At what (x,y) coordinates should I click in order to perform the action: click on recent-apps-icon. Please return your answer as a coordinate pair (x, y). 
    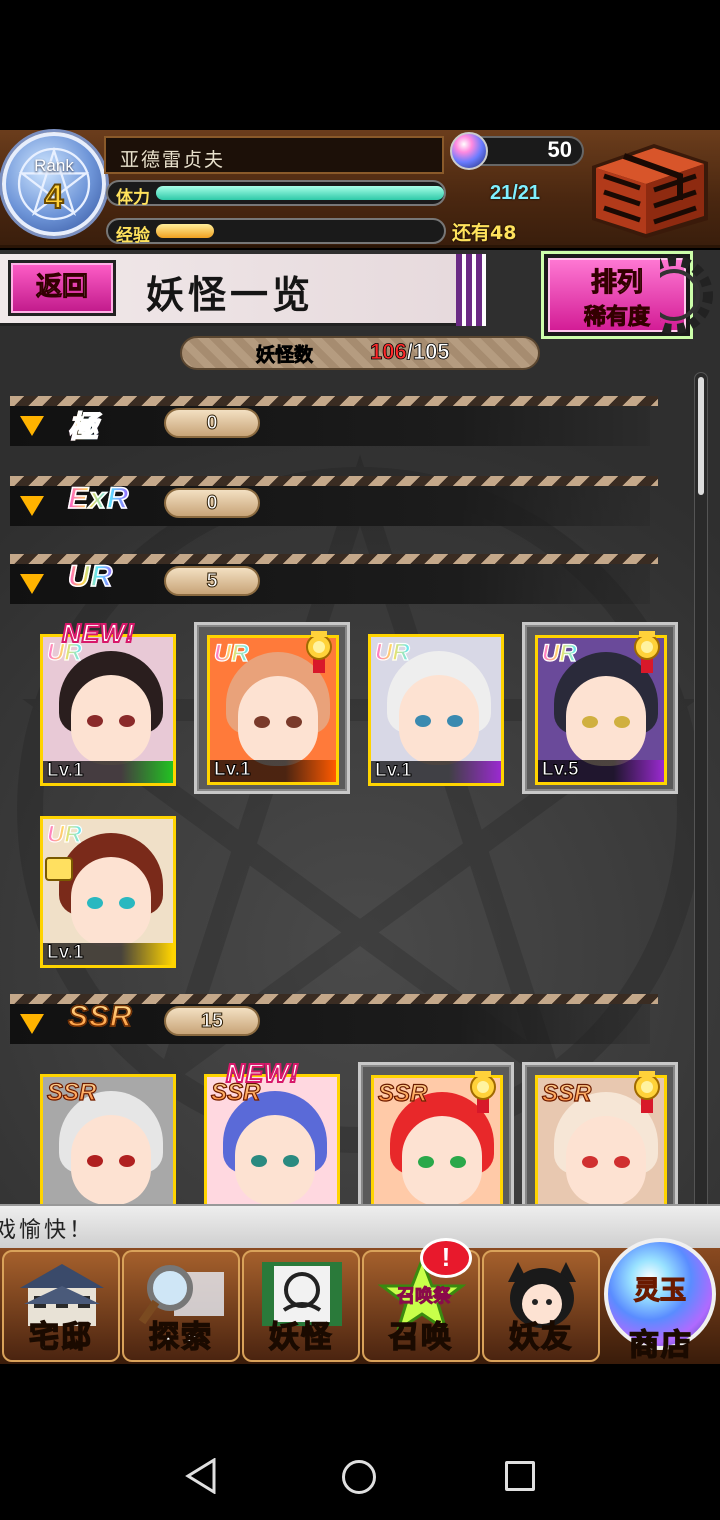
    Looking at the image, I should click on (520, 1476).